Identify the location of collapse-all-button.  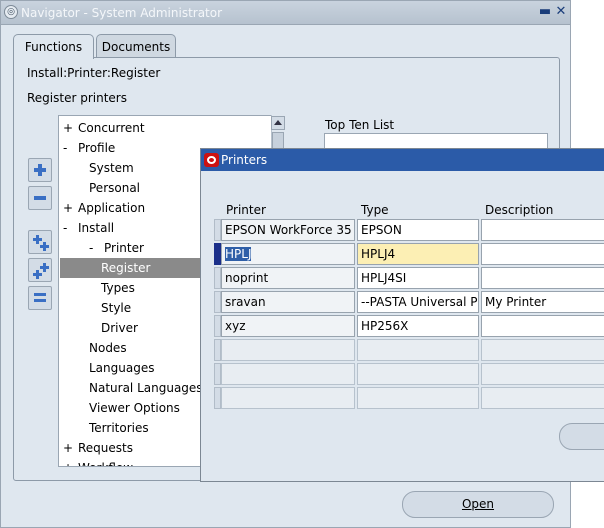
(40, 298).